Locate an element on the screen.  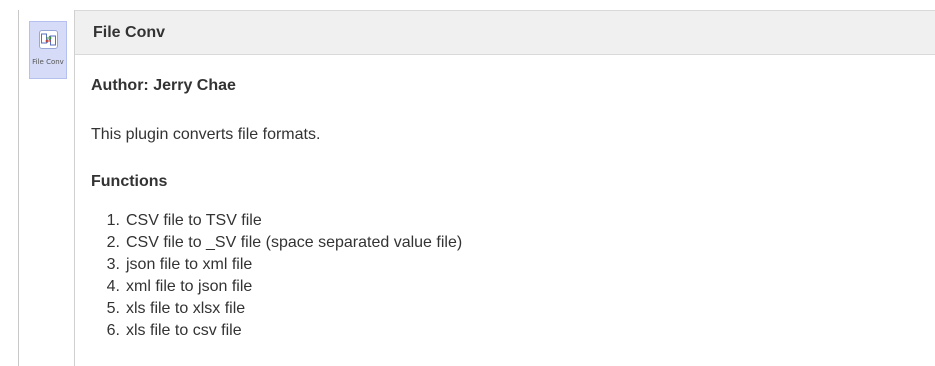
list-item-number: 6. is located at coordinates (113, 330).